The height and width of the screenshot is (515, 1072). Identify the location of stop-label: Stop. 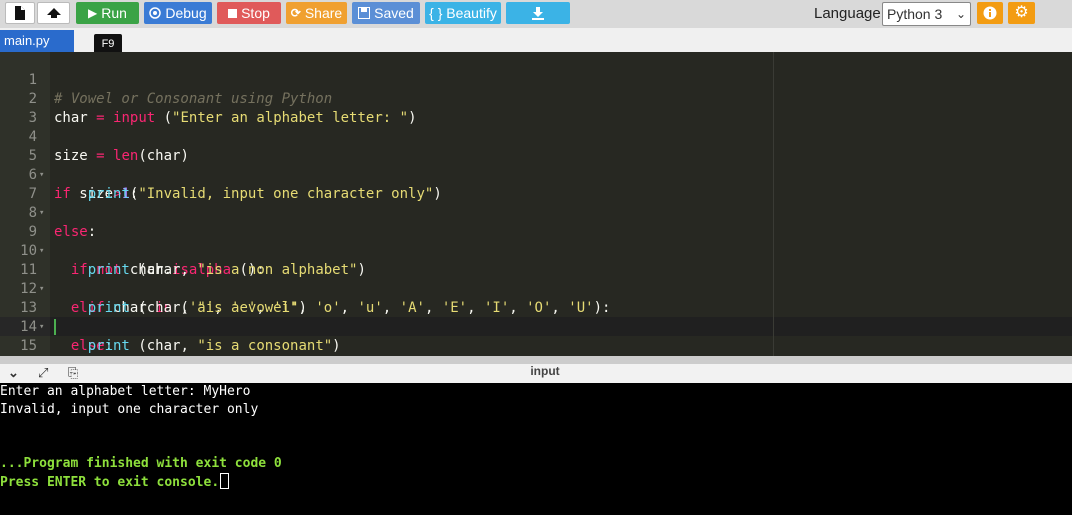
(255, 13).